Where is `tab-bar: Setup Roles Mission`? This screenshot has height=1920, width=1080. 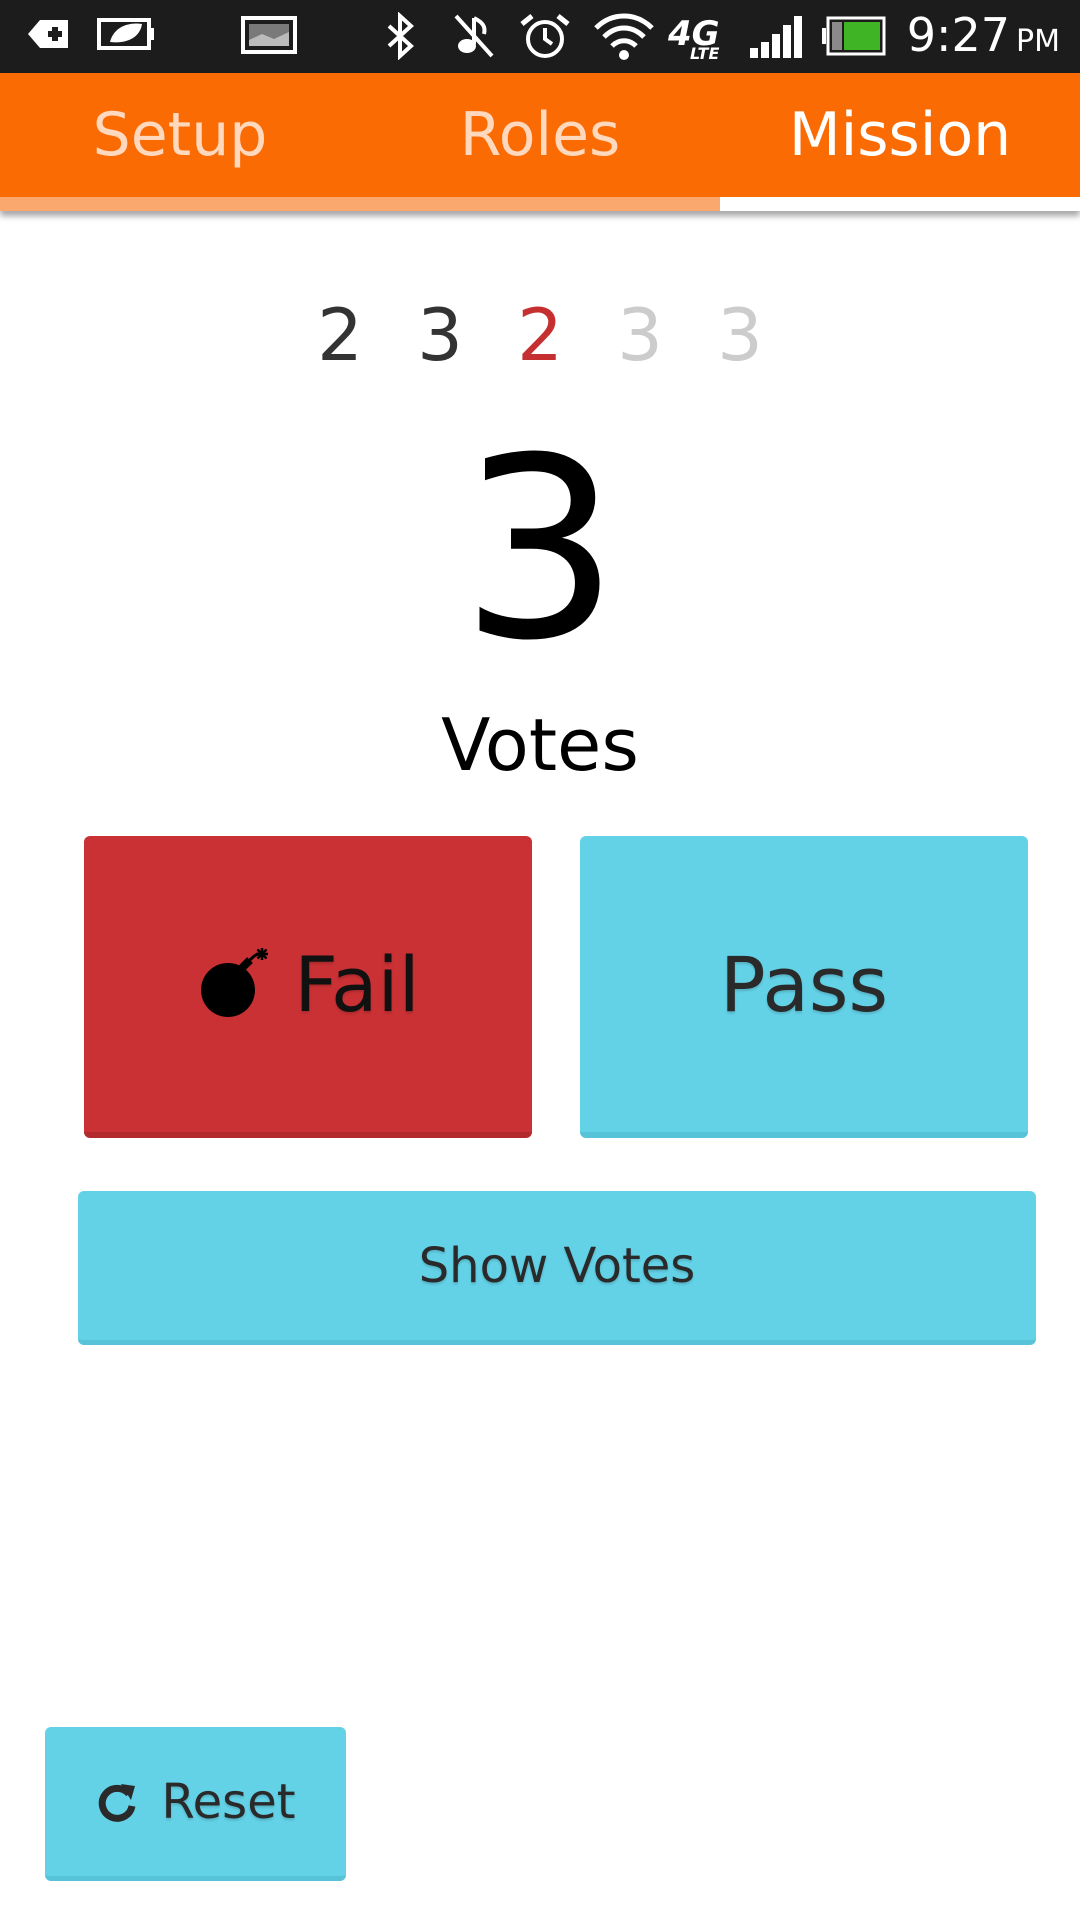 tab-bar: Setup Roles Mission is located at coordinates (540, 142).